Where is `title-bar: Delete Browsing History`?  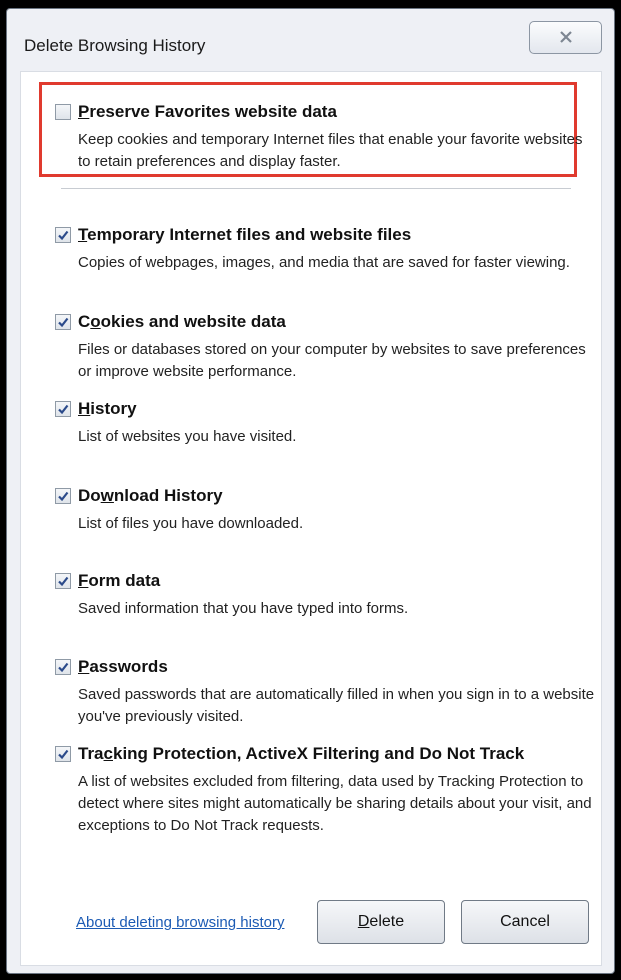 title-bar: Delete Browsing History is located at coordinates (310, 40).